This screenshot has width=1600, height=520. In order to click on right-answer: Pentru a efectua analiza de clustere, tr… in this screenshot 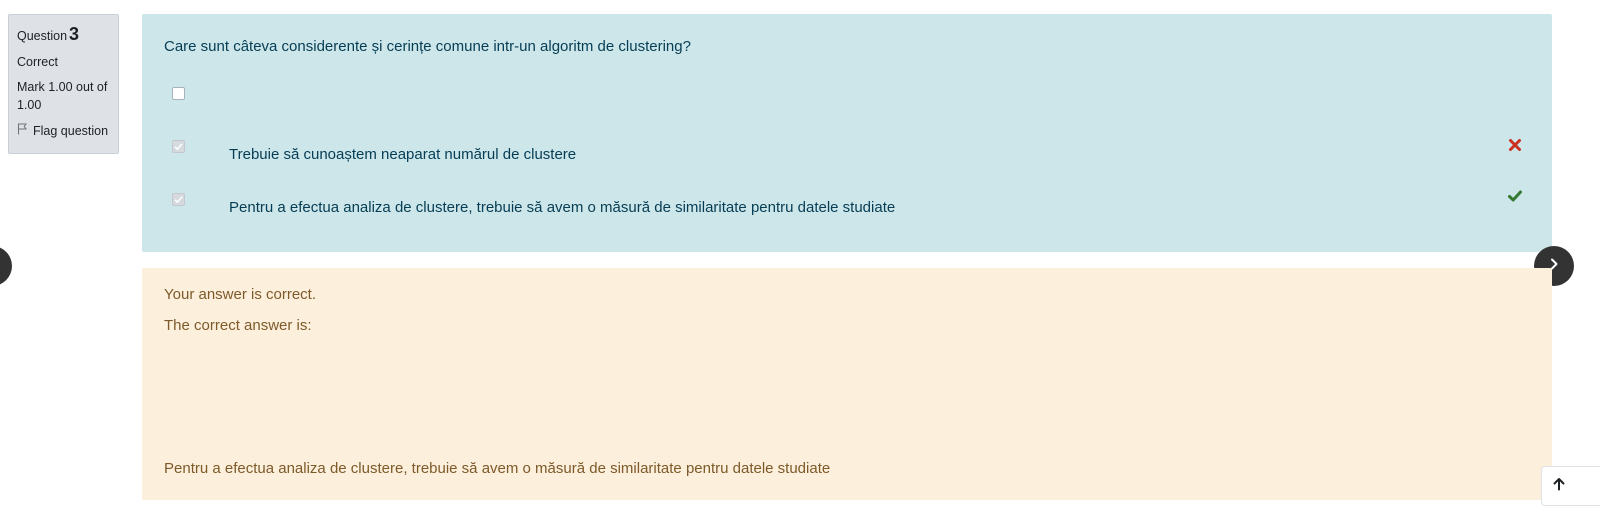, I will do `click(497, 468)`.